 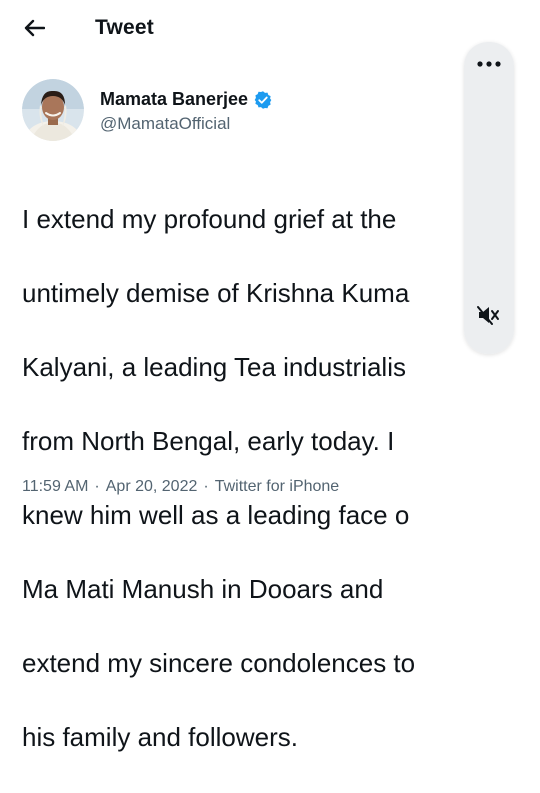 What do you see at coordinates (55, 487) in the screenshot?
I see `tweet-time: 11:59 AM` at bounding box center [55, 487].